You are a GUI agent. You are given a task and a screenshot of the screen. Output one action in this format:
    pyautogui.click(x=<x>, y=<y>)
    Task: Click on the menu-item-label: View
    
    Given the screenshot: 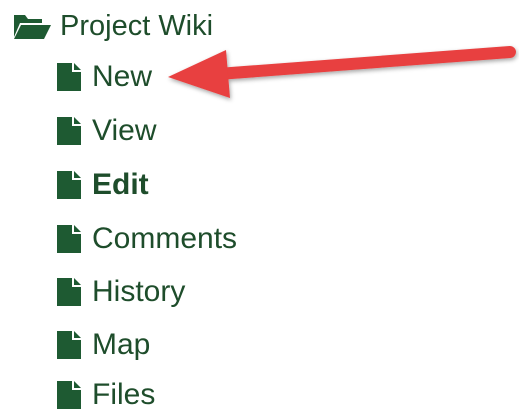 What is the action you would take?
    pyautogui.click(x=124, y=130)
    